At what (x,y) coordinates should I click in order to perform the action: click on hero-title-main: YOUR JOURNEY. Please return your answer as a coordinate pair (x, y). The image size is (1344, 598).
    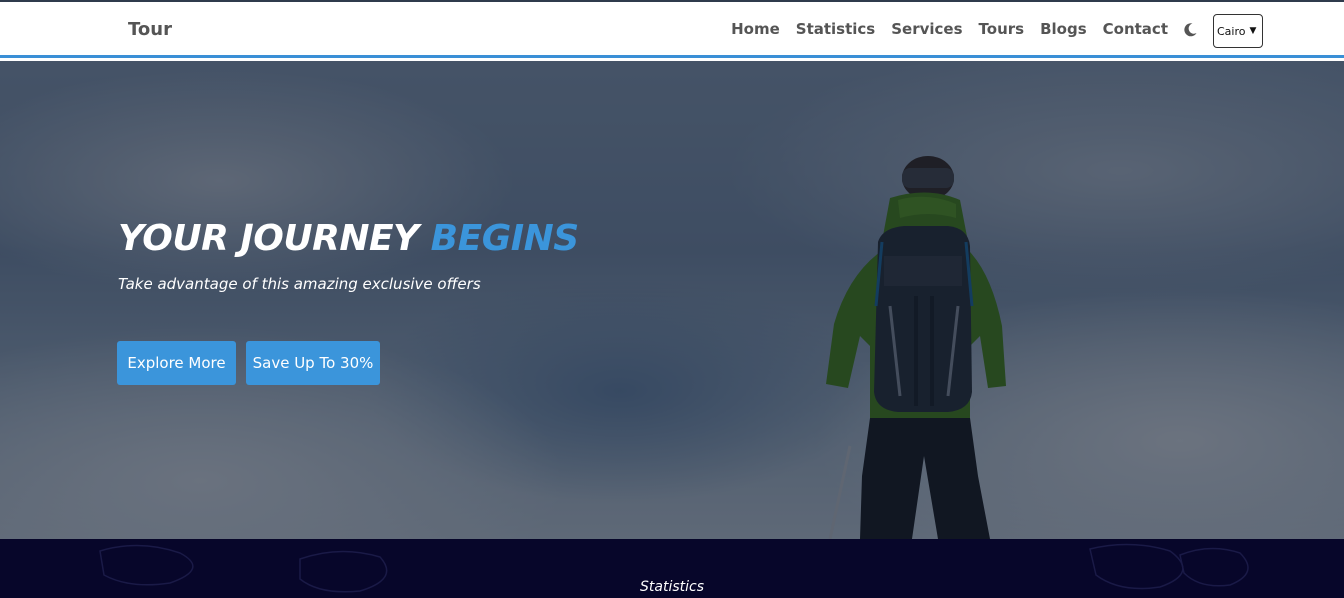
    Looking at the image, I should click on (274, 238).